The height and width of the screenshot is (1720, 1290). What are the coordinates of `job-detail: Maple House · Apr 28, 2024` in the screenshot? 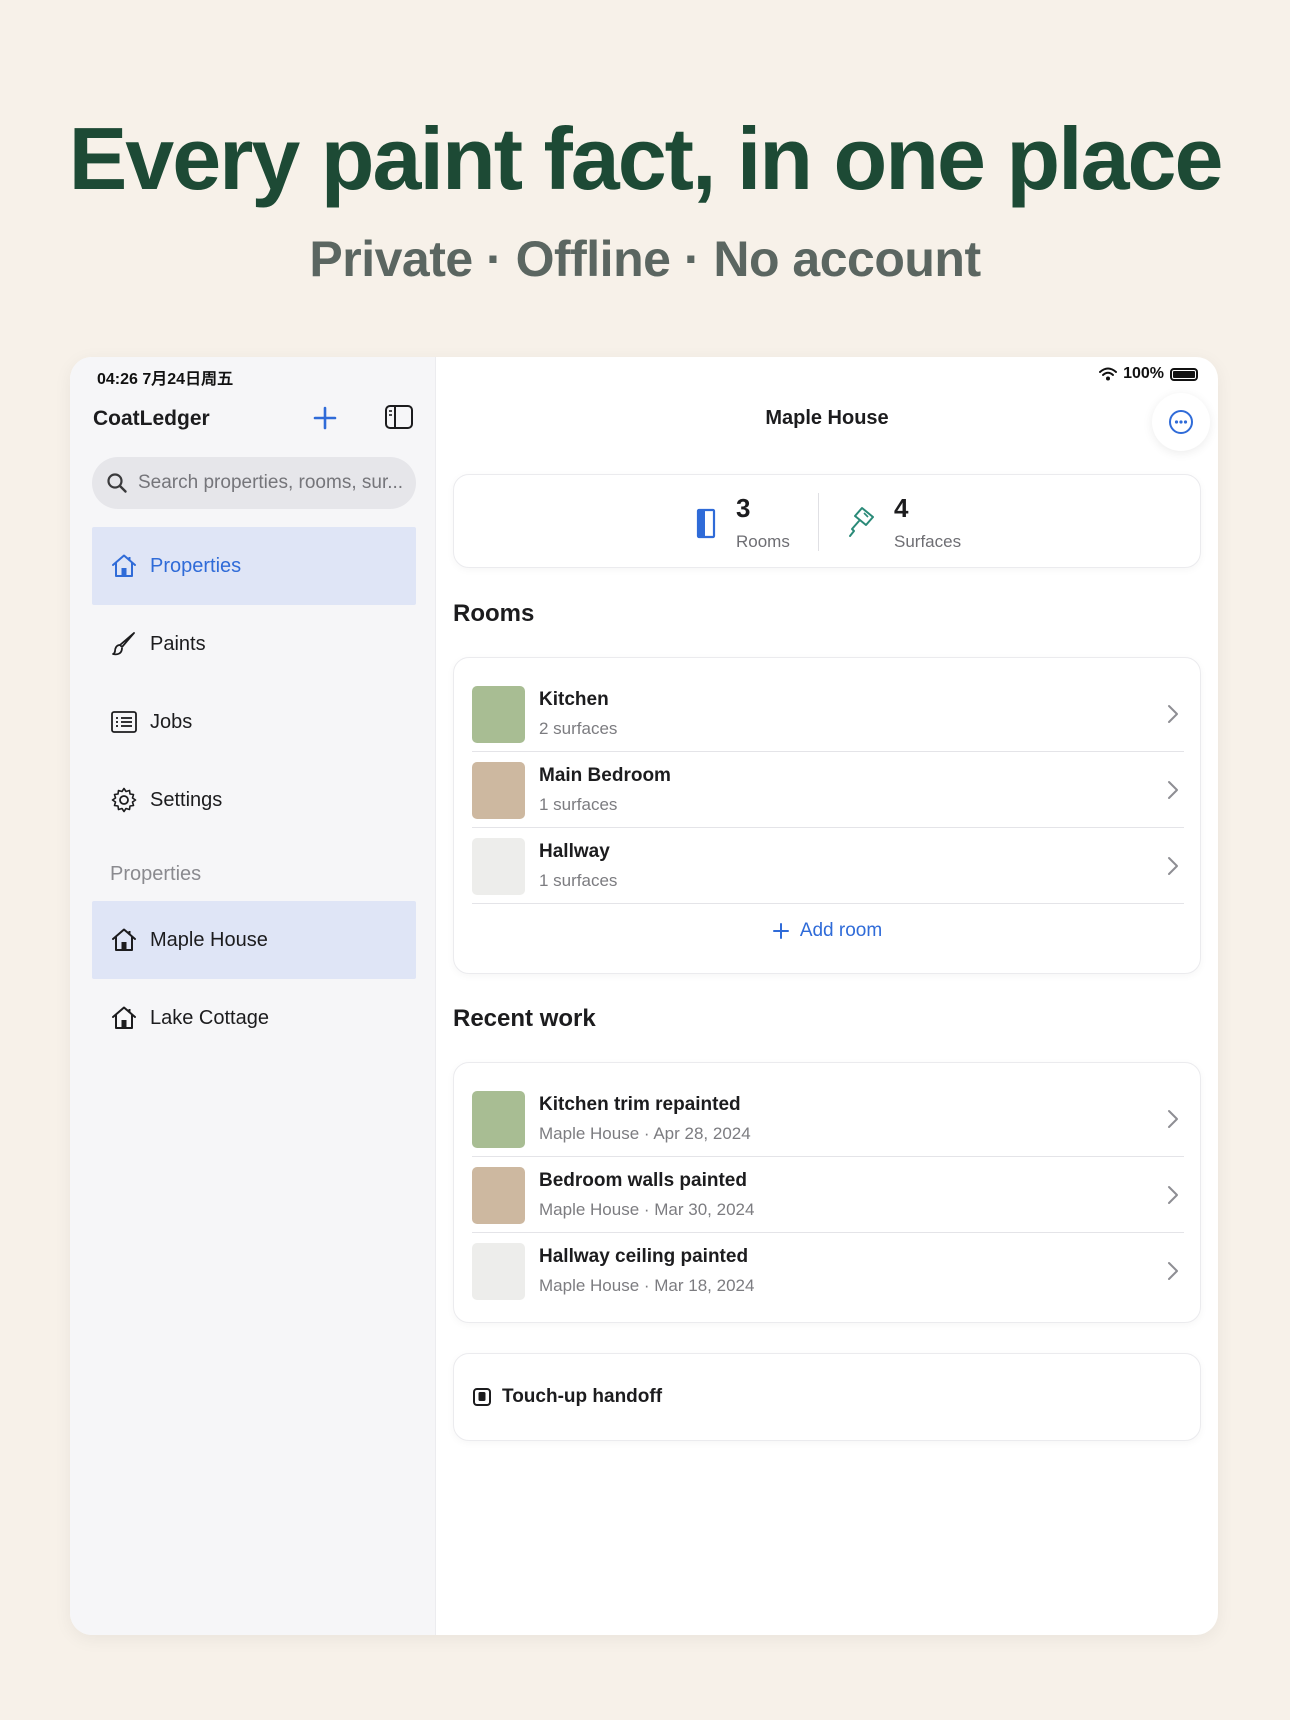 It's located at (645, 1133).